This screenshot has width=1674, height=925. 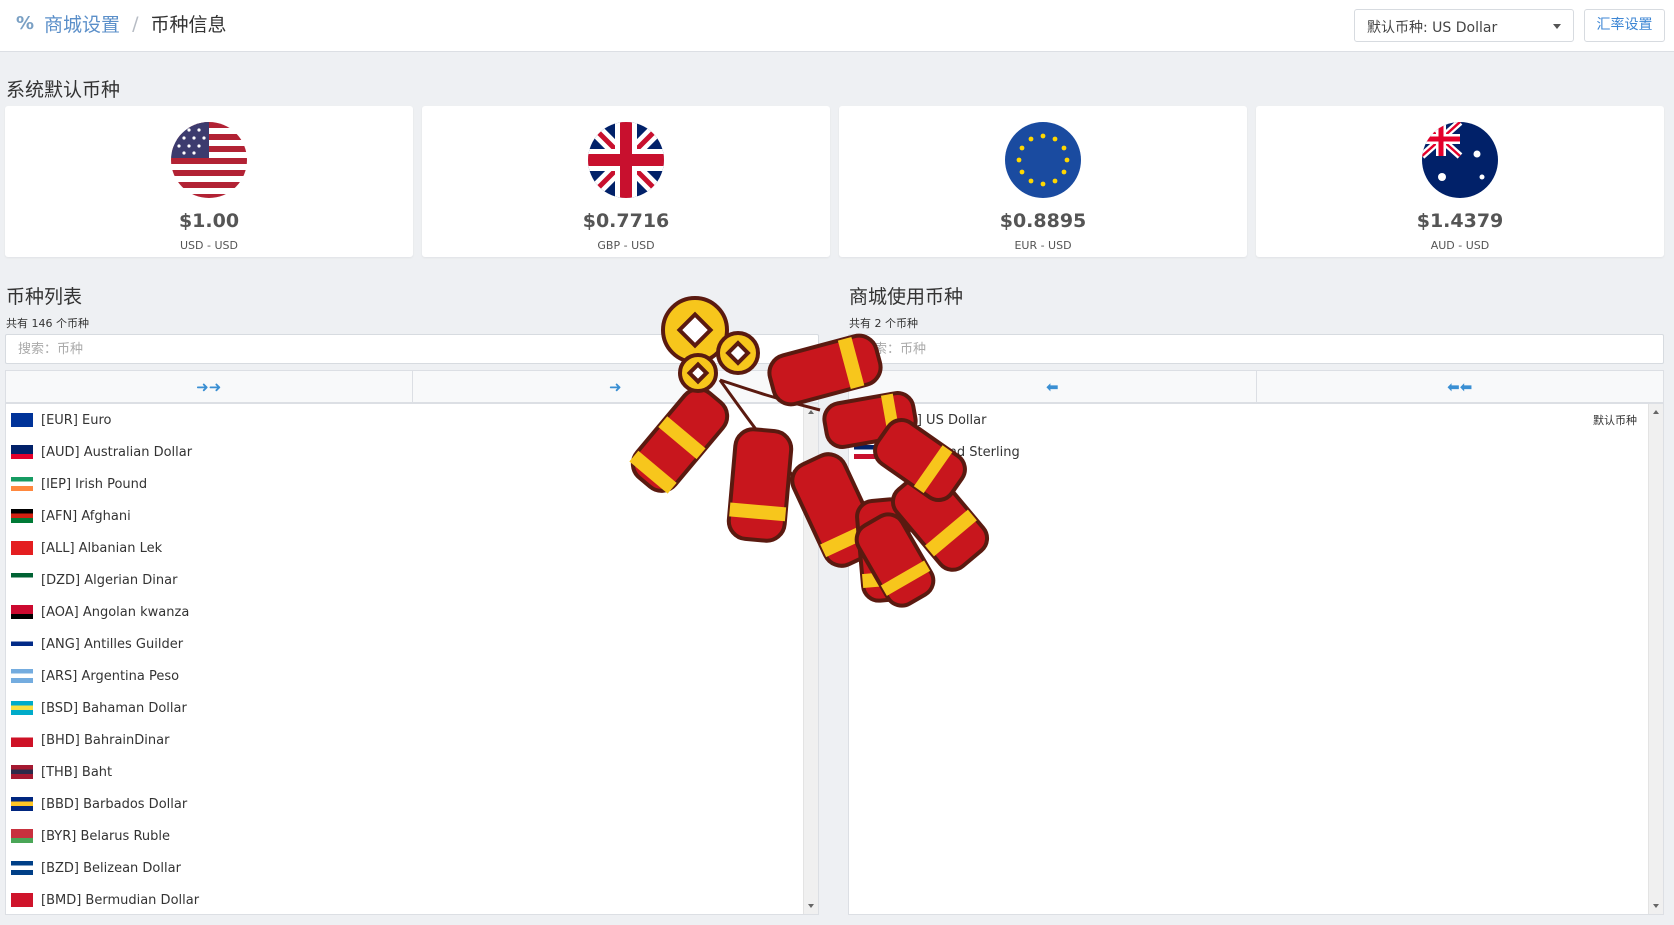 What do you see at coordinates (209, 245) in the screenshot?
I see `card-pair: USD - USD` at bounding box center [209, 245].